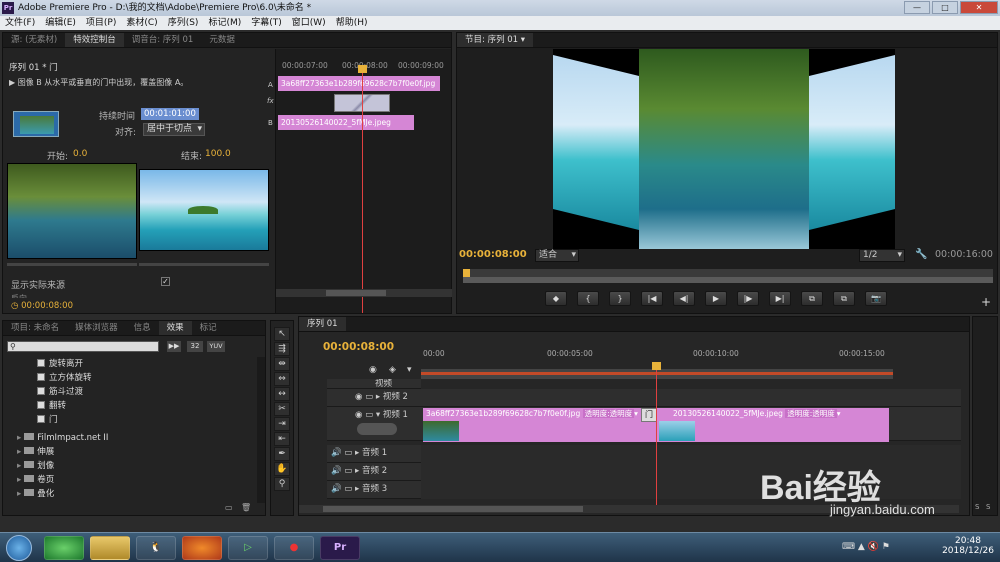 This screenshot has height=562, width=1000. What do you see at coordinates (362, 190) in the screenshot?
I see `mini-playhead` at bounding box center [362, 190].